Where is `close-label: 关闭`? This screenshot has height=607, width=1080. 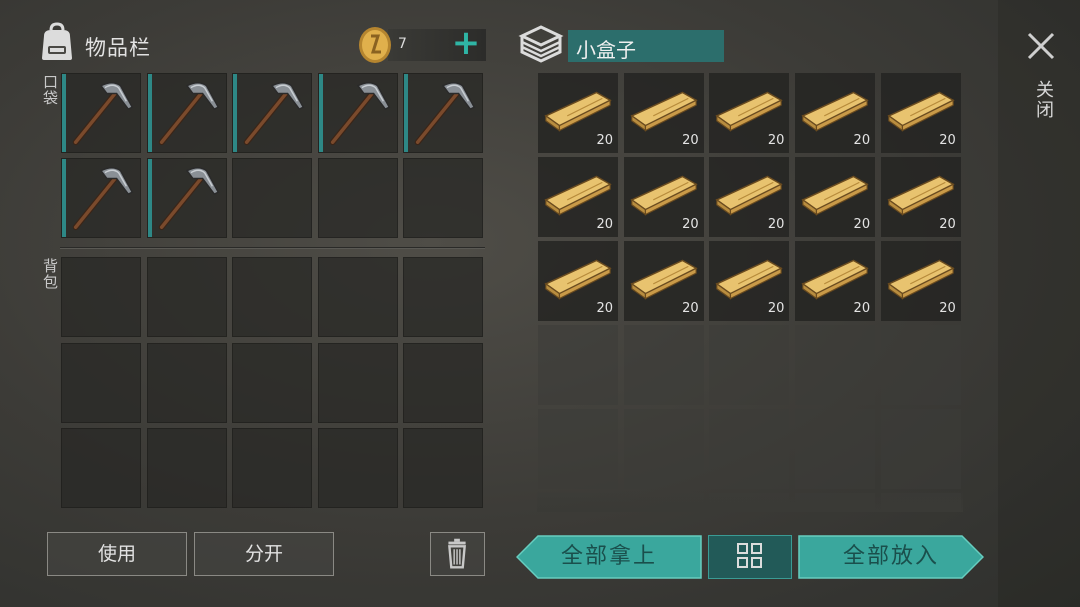 close-label: 关闭 is located at coordinates (1043, 100).